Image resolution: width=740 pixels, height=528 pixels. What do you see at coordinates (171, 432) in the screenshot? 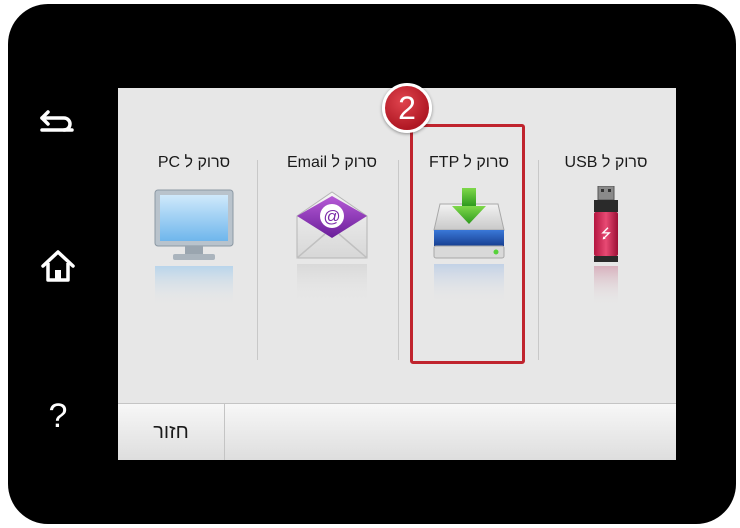
I see `back-button: חזור` at bounding box center [171, 432].